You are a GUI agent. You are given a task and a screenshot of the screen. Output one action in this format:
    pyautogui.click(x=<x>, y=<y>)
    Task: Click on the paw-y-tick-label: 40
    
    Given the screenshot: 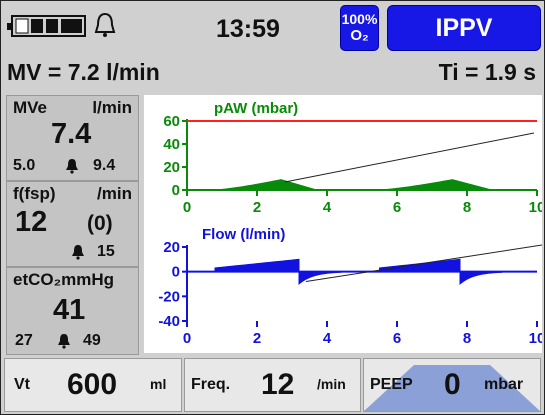 What is the action you would take?
    pyautogui.click(x=171, y=144)
    